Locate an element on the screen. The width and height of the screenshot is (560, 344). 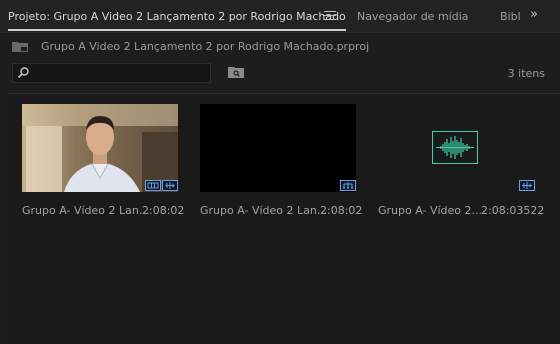
tab-media-browser-label: Navegador de mídia is located at coordinates (413, 16).